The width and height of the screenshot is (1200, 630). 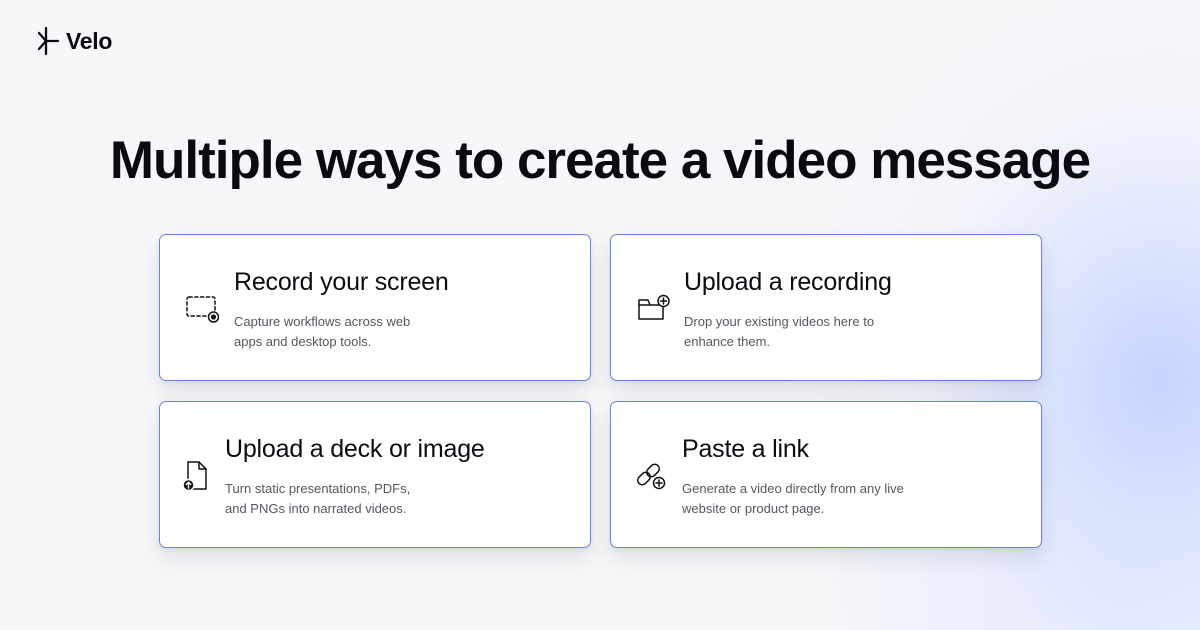 What do you see at coordinates (341, 282) in the screenshot?
I see `card-title: Record your screen` at bounding box center [341, 282].